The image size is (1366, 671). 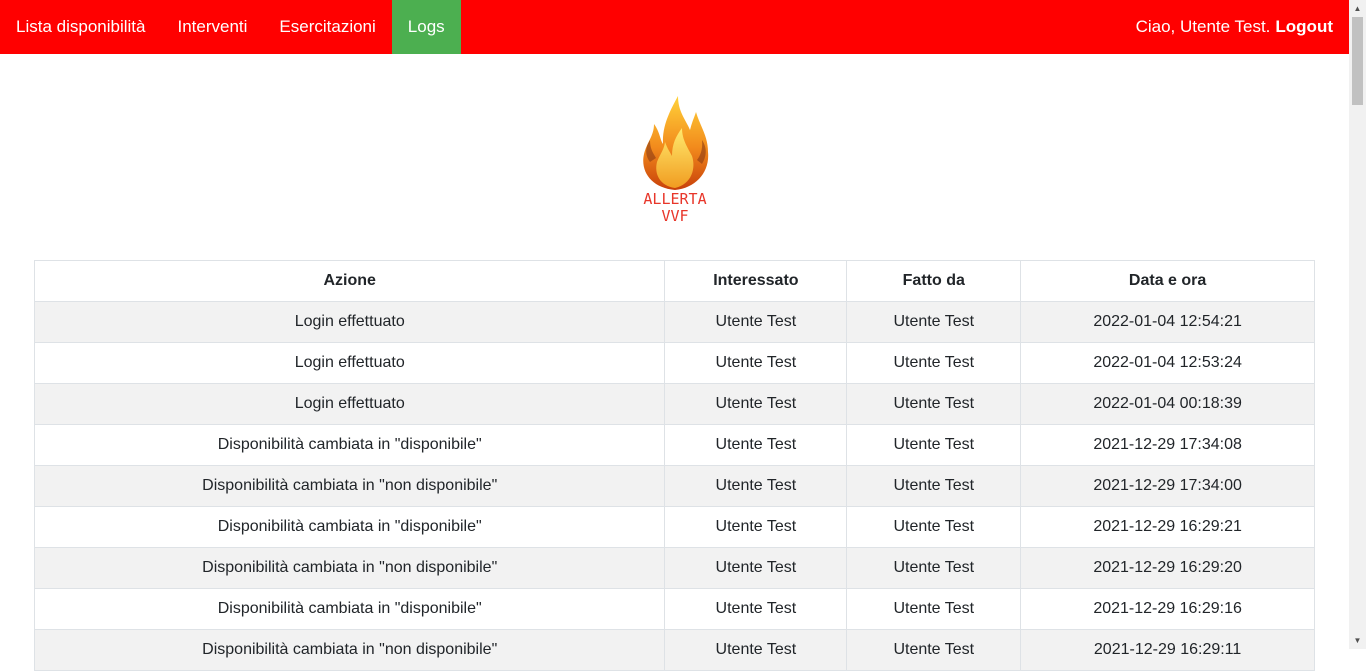 I want to click on allerta-vvf-logo: ALLERTA VVF, so click(x=675, y=161).